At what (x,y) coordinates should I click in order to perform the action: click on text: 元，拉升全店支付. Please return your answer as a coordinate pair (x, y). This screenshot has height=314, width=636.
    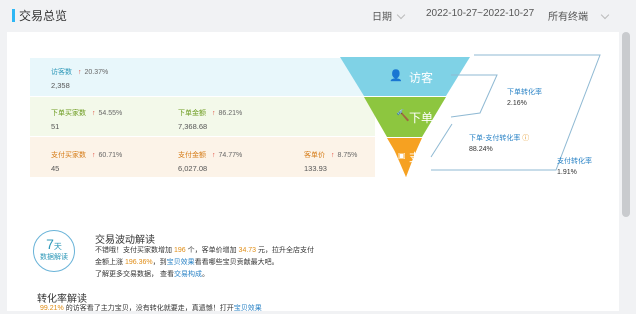
    Looking at the image, I should click on (286, 250).